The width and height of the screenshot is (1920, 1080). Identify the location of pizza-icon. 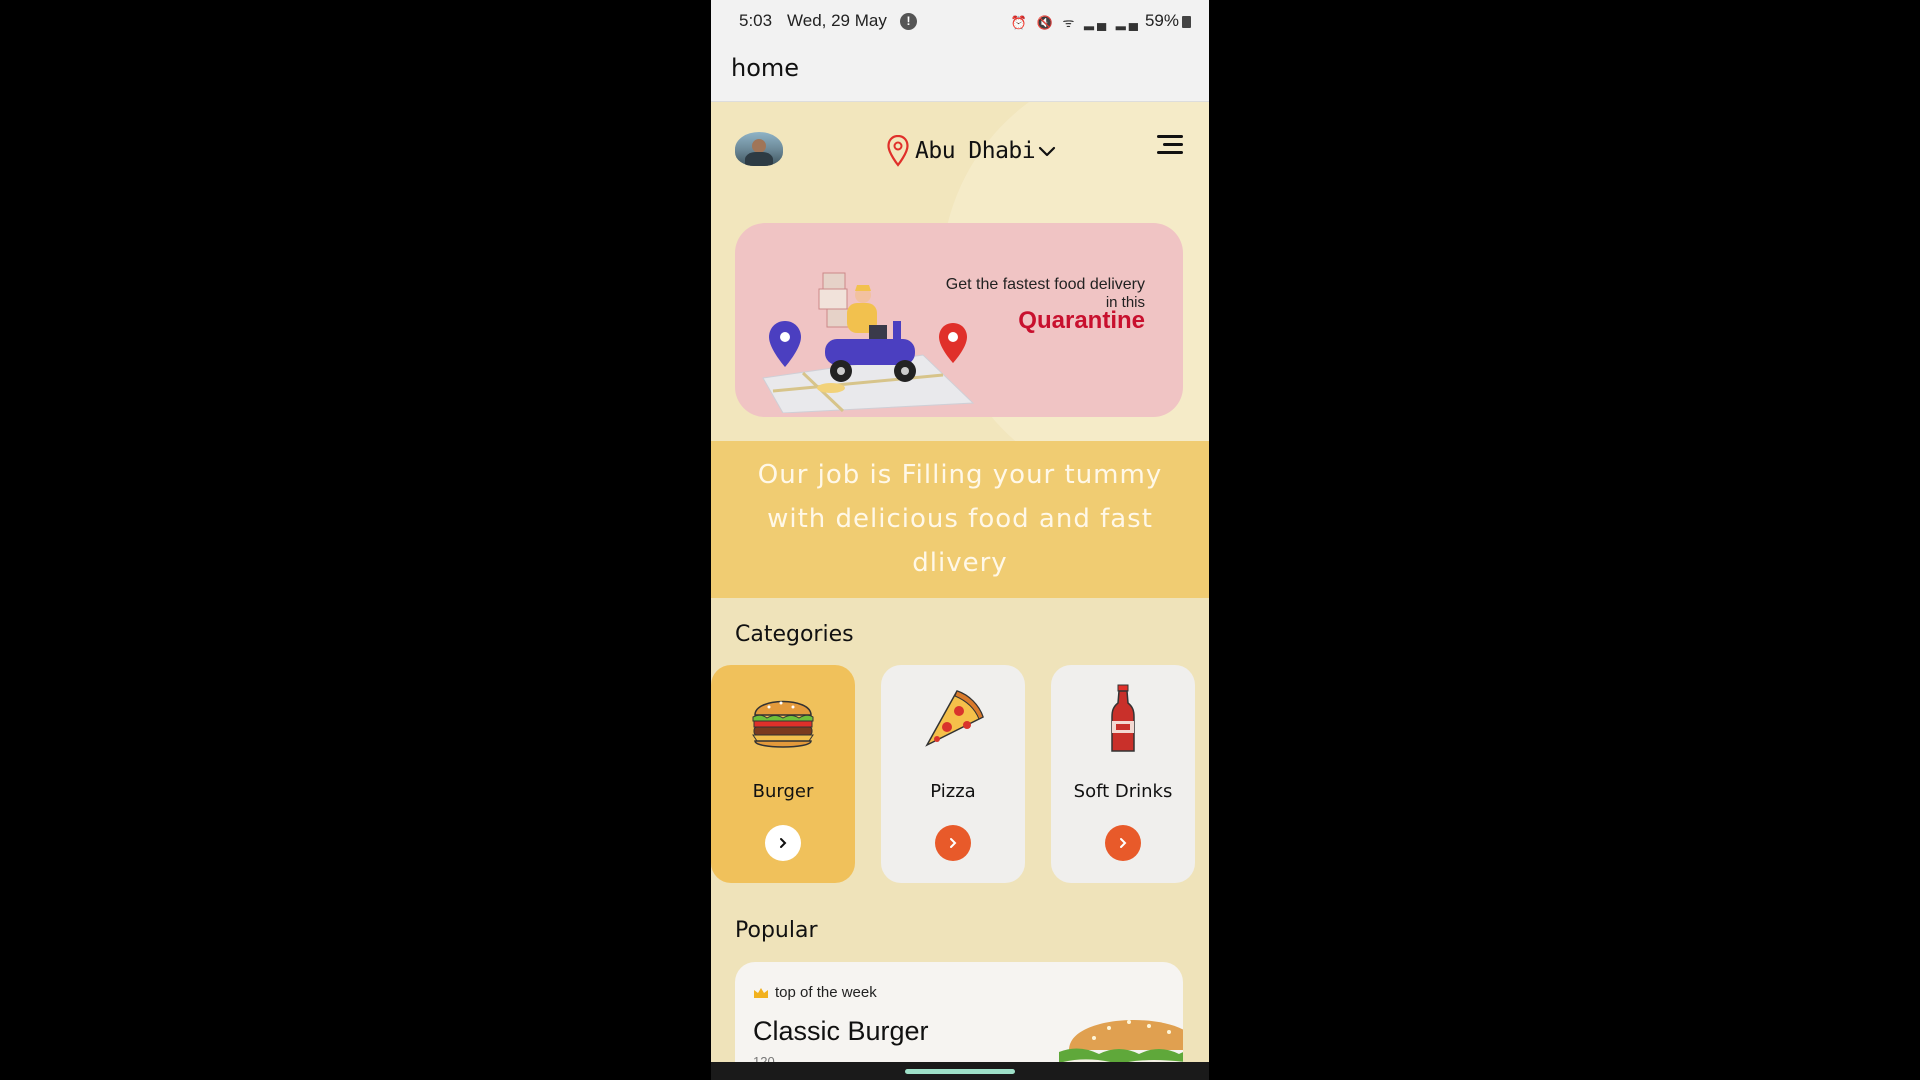
(954, 718).